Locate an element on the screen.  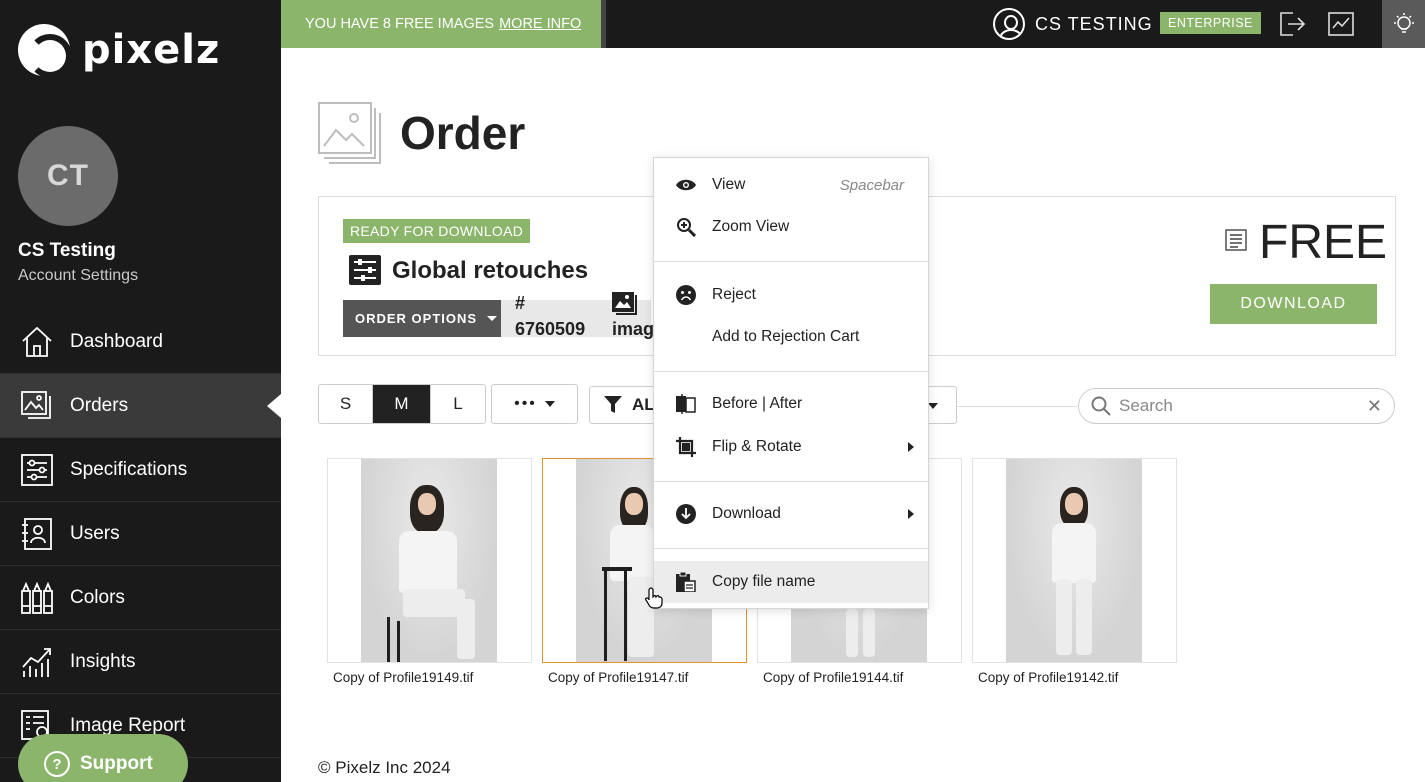
free-images-banner: YOU HAVE 8 FREE IMAGES MORE INFO is located at coordinates (443, 24).